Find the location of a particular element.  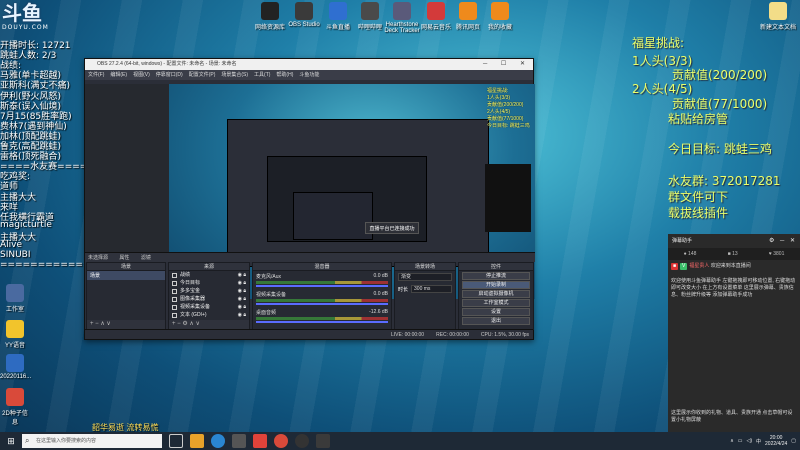

windows-start-button: ⊞ is located at coordinates (11, 441).